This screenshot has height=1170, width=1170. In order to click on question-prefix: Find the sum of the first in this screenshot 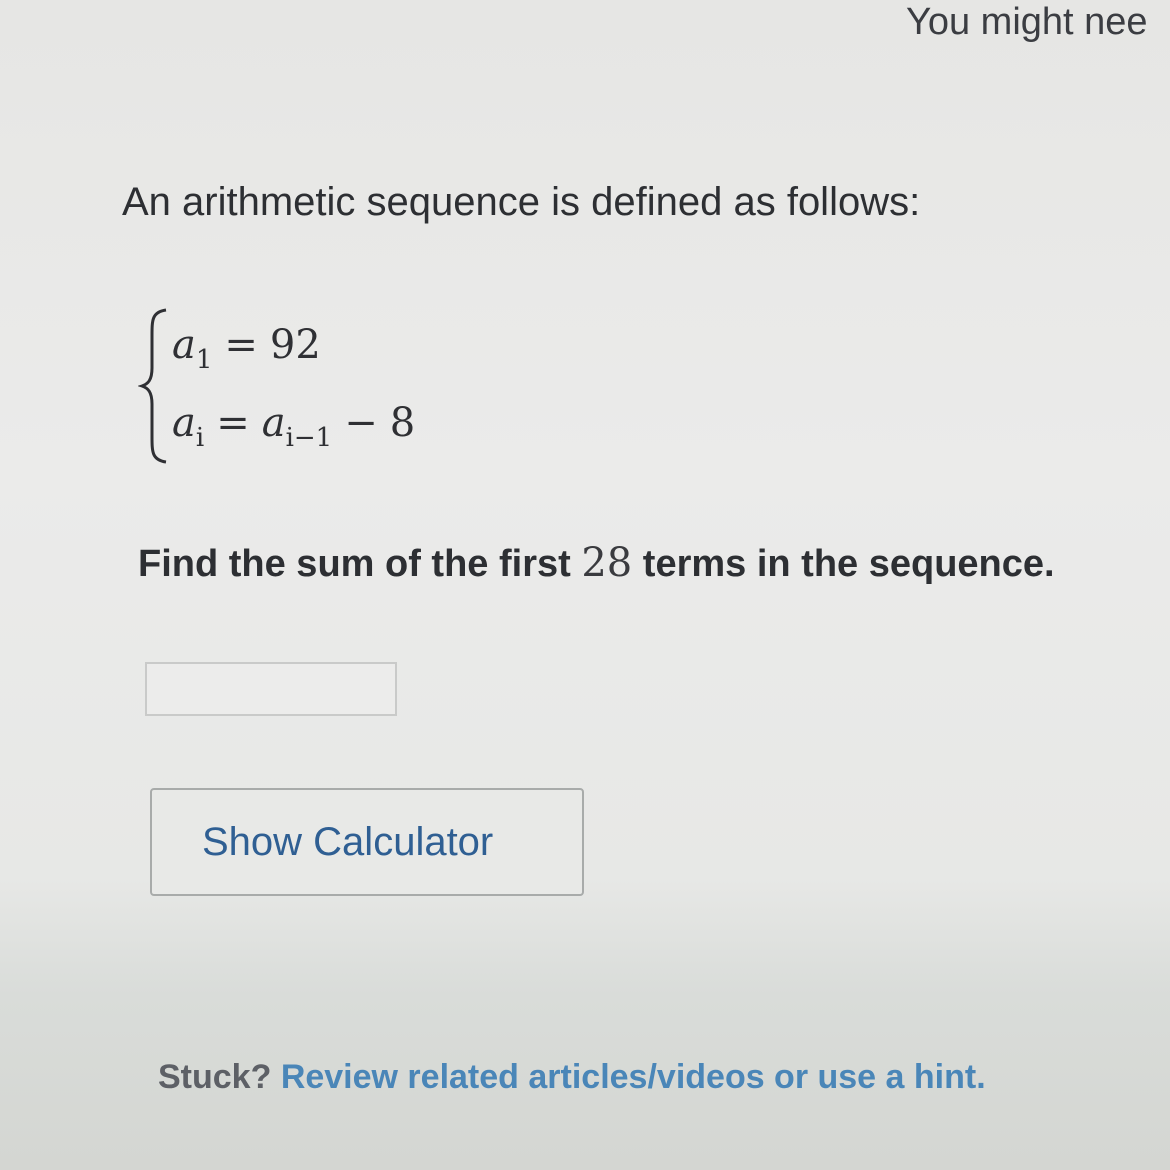, I will do `click(360, 564)`.